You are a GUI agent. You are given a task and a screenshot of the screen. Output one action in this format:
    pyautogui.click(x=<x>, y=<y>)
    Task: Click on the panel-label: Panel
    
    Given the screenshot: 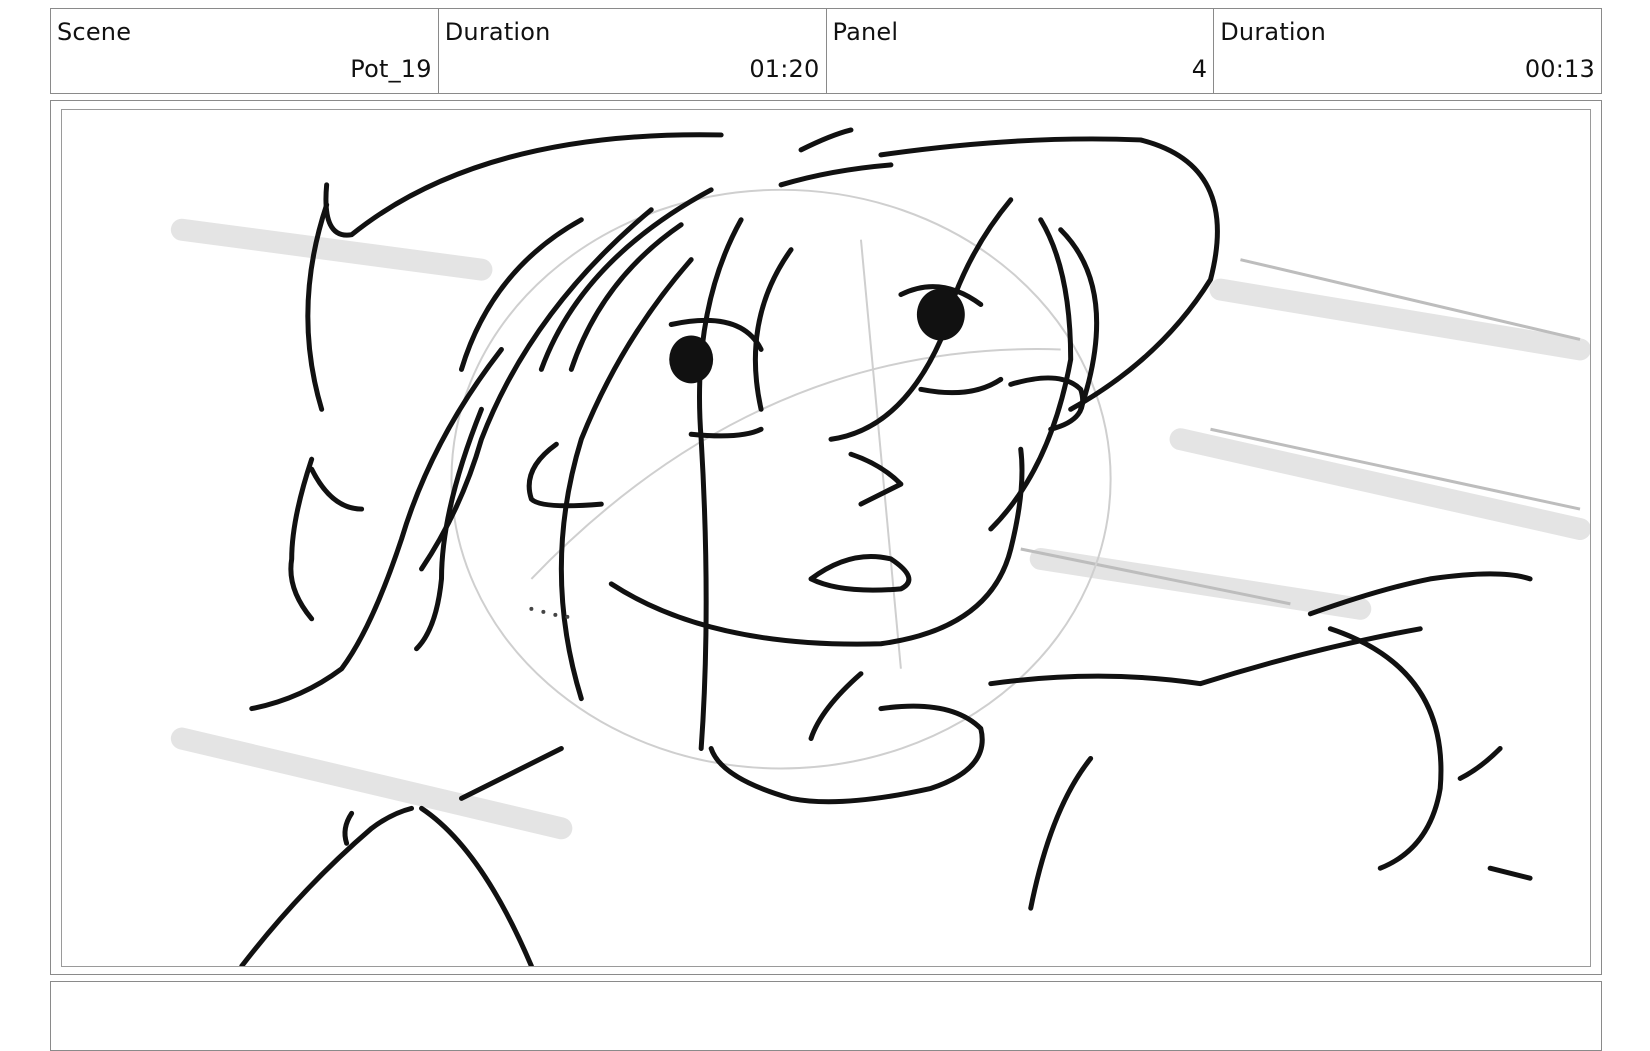 What is the action you would take?
    pyautogui.click(x=865, y=32)
    